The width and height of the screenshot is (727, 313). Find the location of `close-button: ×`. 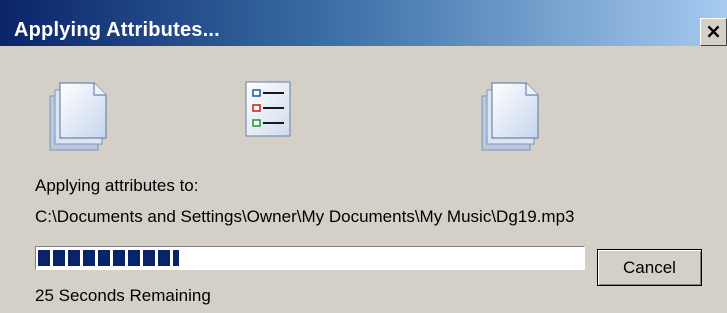

close-button: × is located at coordinates (713, 32).